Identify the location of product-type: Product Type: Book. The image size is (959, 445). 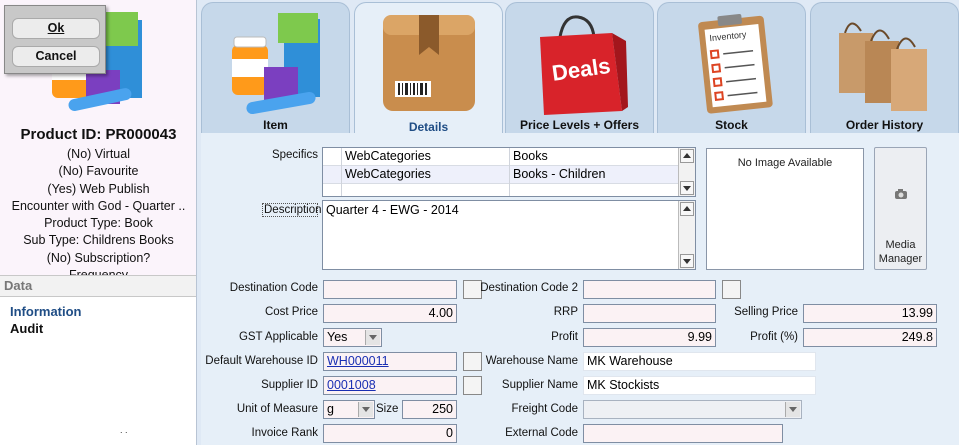
(98, 223).